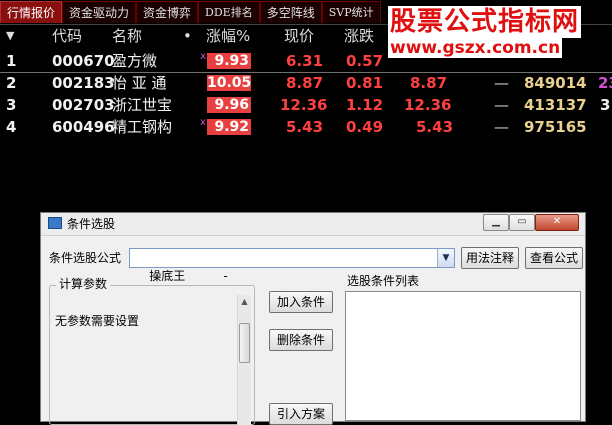 The width and height of the screenshot is (612, 425). I want to click on pct-badge: 9.92, so click(229, 127).